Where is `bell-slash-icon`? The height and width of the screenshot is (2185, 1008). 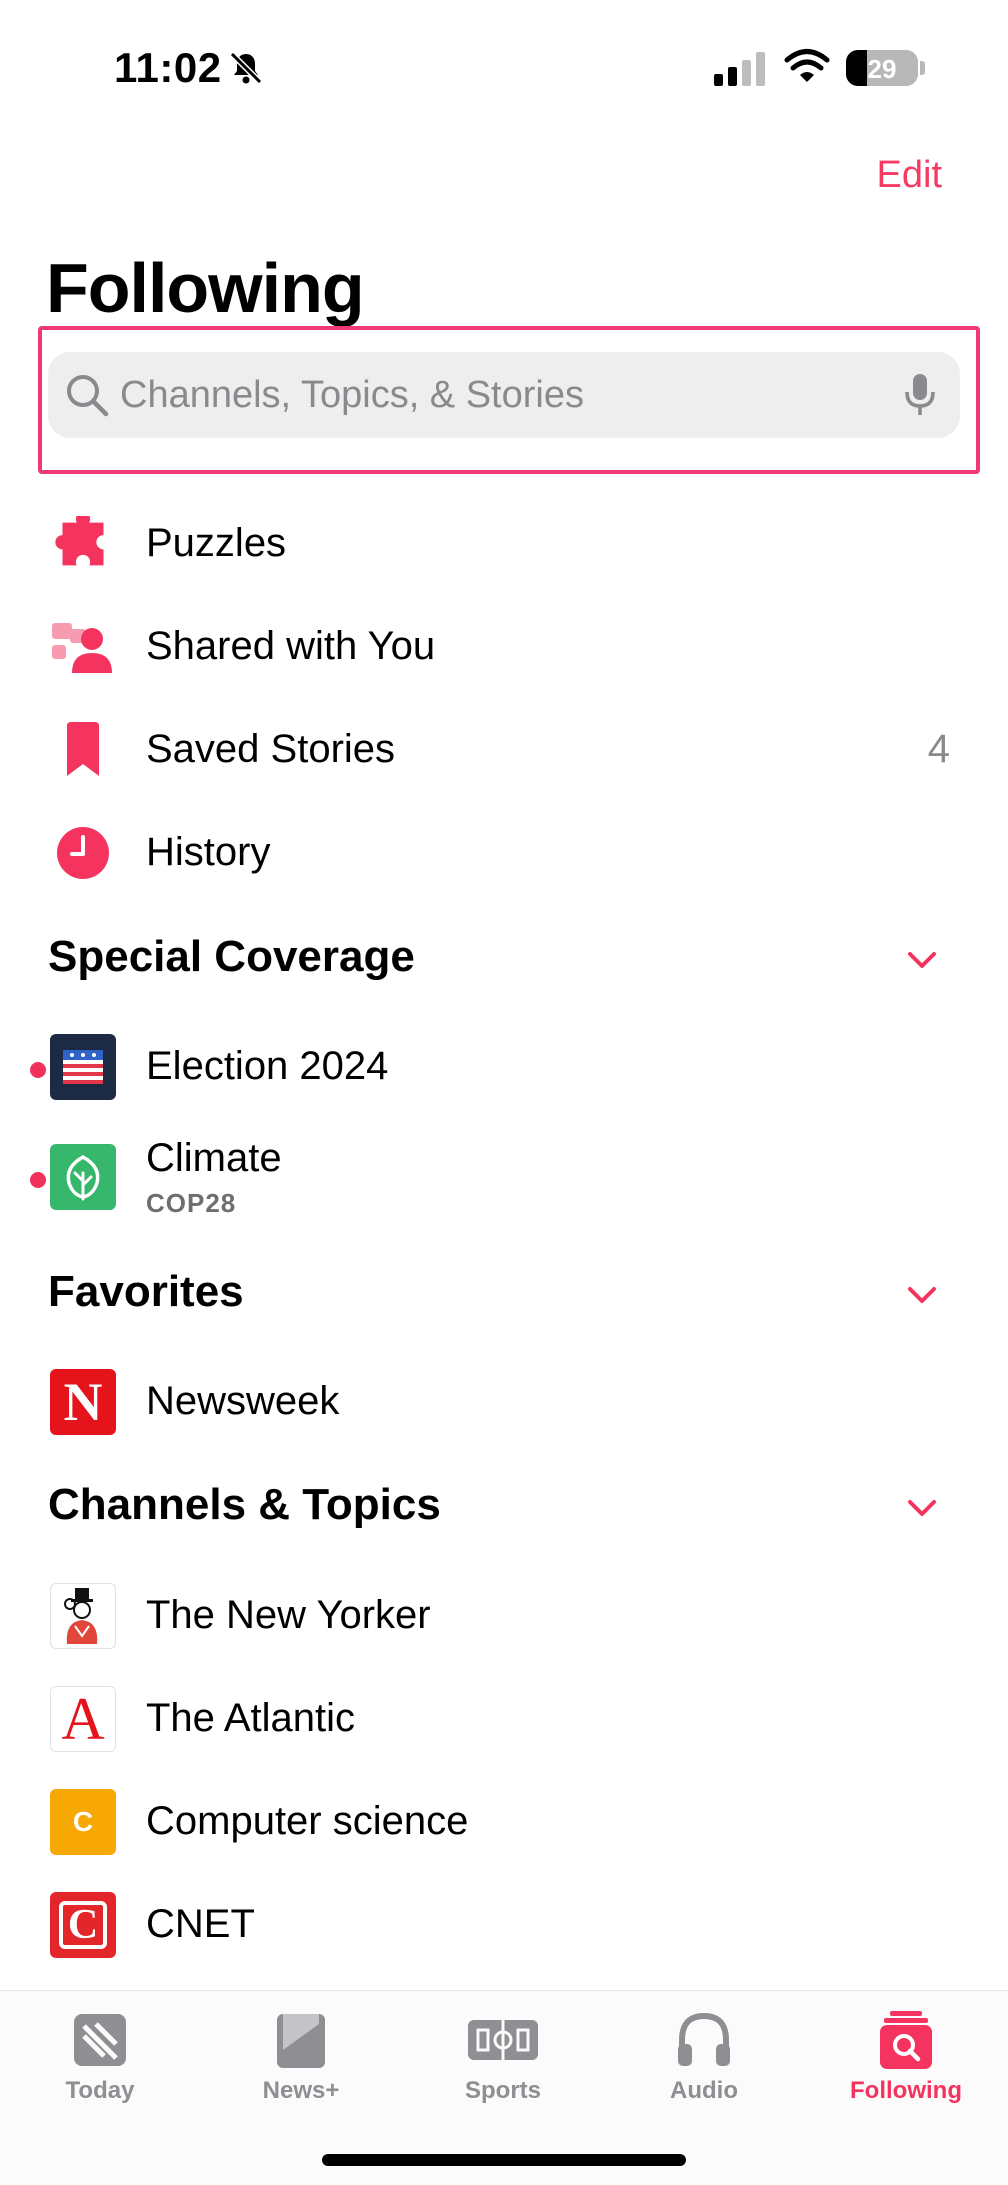 bell-slash-icon is located at coordinates (246, 68).